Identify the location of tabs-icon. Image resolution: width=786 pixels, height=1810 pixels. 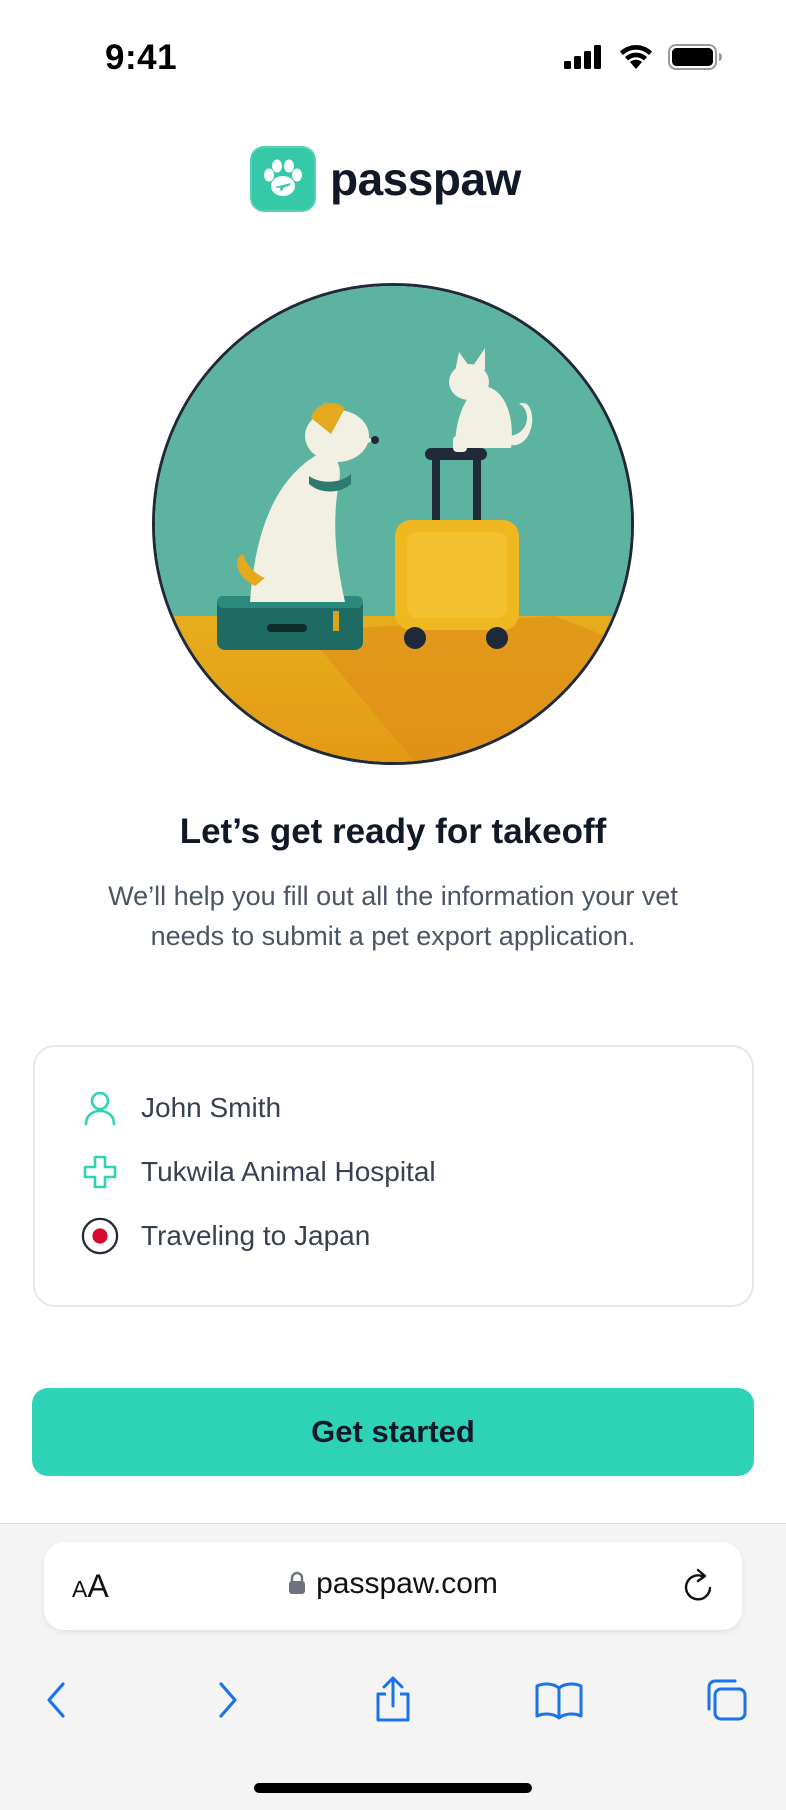
(726, 1700).